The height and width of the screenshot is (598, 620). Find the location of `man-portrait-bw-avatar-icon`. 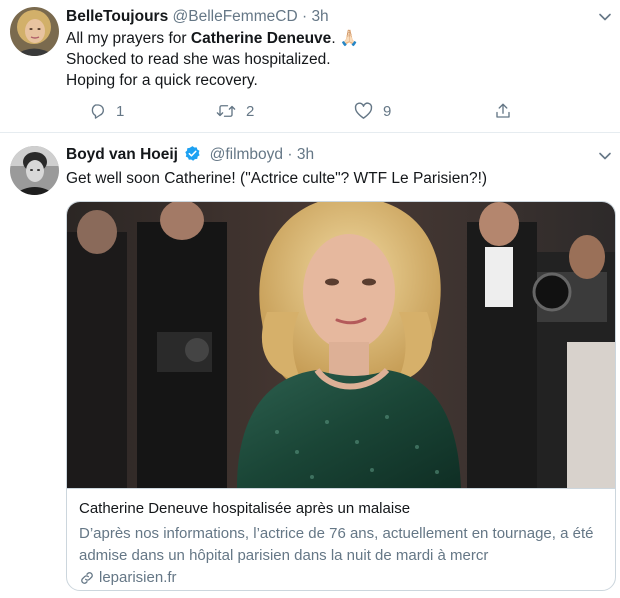

man-portrait-bw-avatar-icon is located at coordinates (34, 170).